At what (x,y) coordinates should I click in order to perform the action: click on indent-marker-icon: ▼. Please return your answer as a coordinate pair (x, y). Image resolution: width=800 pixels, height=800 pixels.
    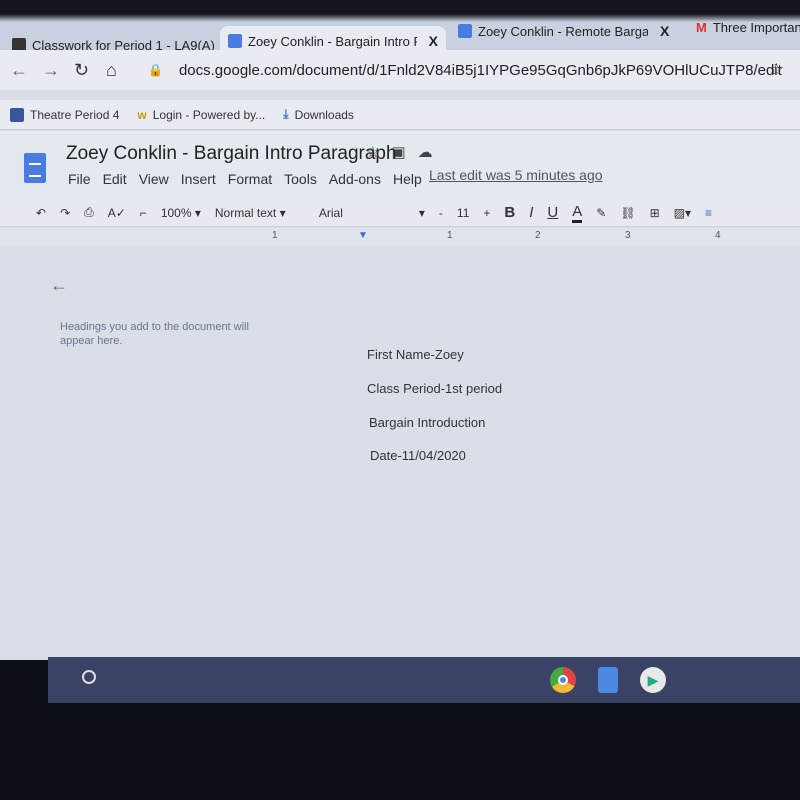
    Looking at the image, I should click on (363, 235).